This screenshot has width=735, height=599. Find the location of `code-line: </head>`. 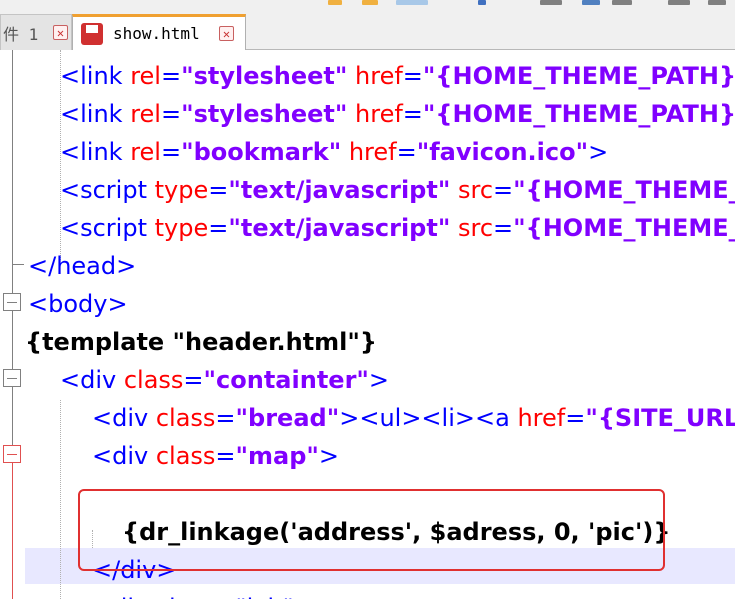

code-line: </head> is located at coordinates (82, 266).